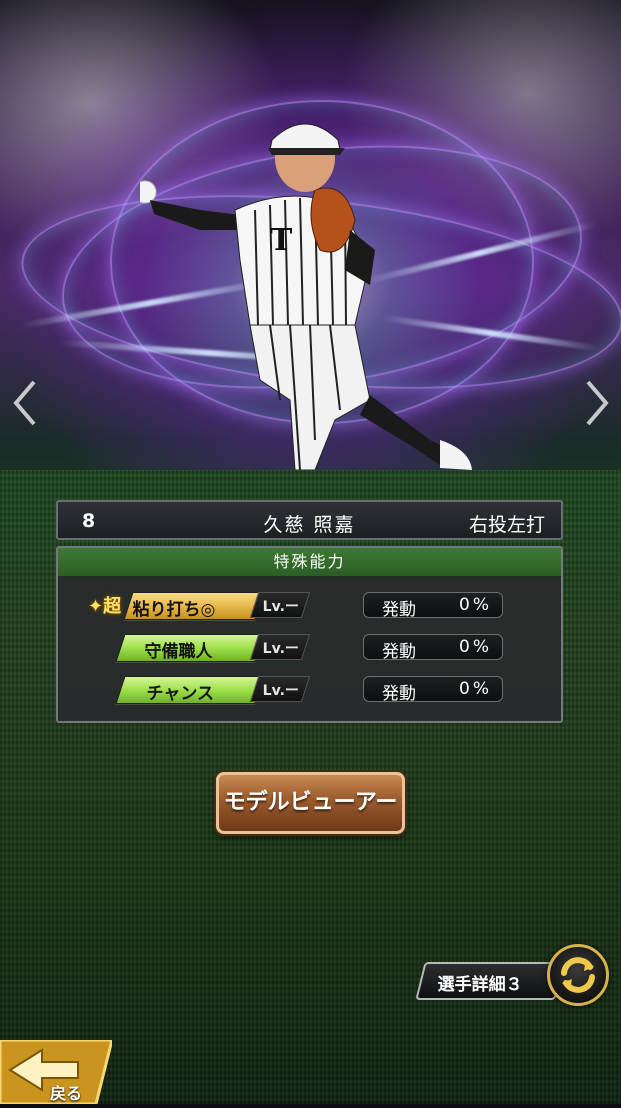 This screenshot has width=621, height=1108. I want to click on svg-text: T, so click(281, 240).